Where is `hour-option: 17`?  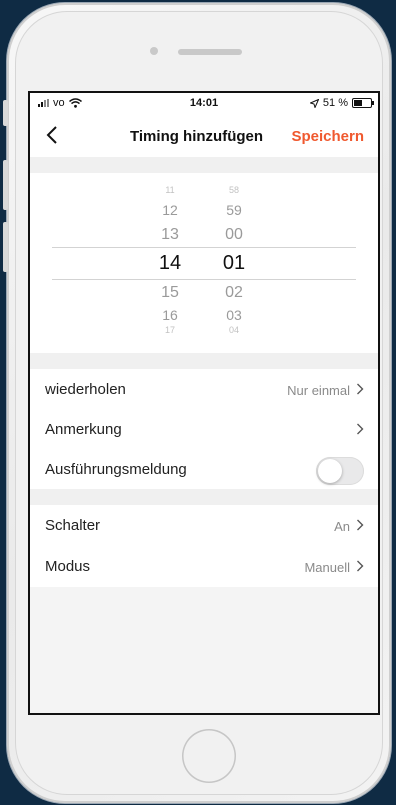
hour-option: 17 is located at coordinates (170, 330).